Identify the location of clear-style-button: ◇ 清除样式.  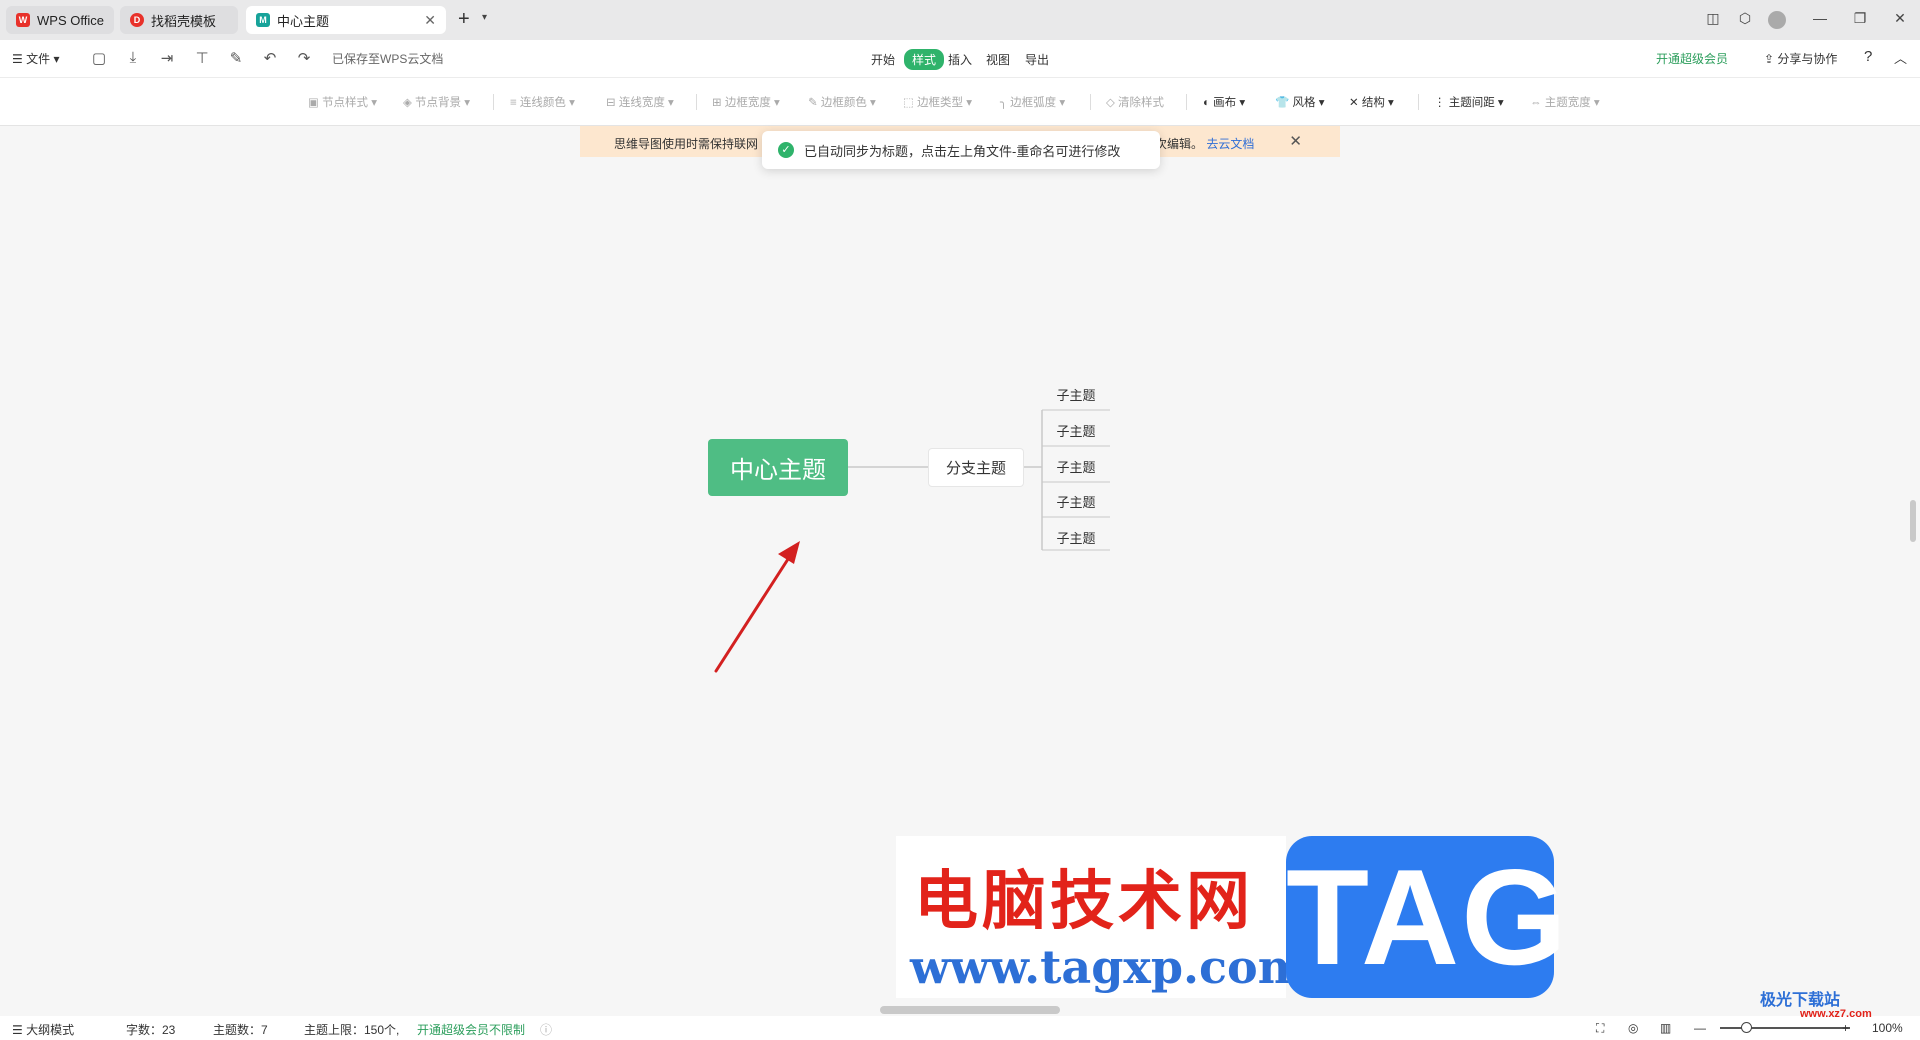
(1135, 102).